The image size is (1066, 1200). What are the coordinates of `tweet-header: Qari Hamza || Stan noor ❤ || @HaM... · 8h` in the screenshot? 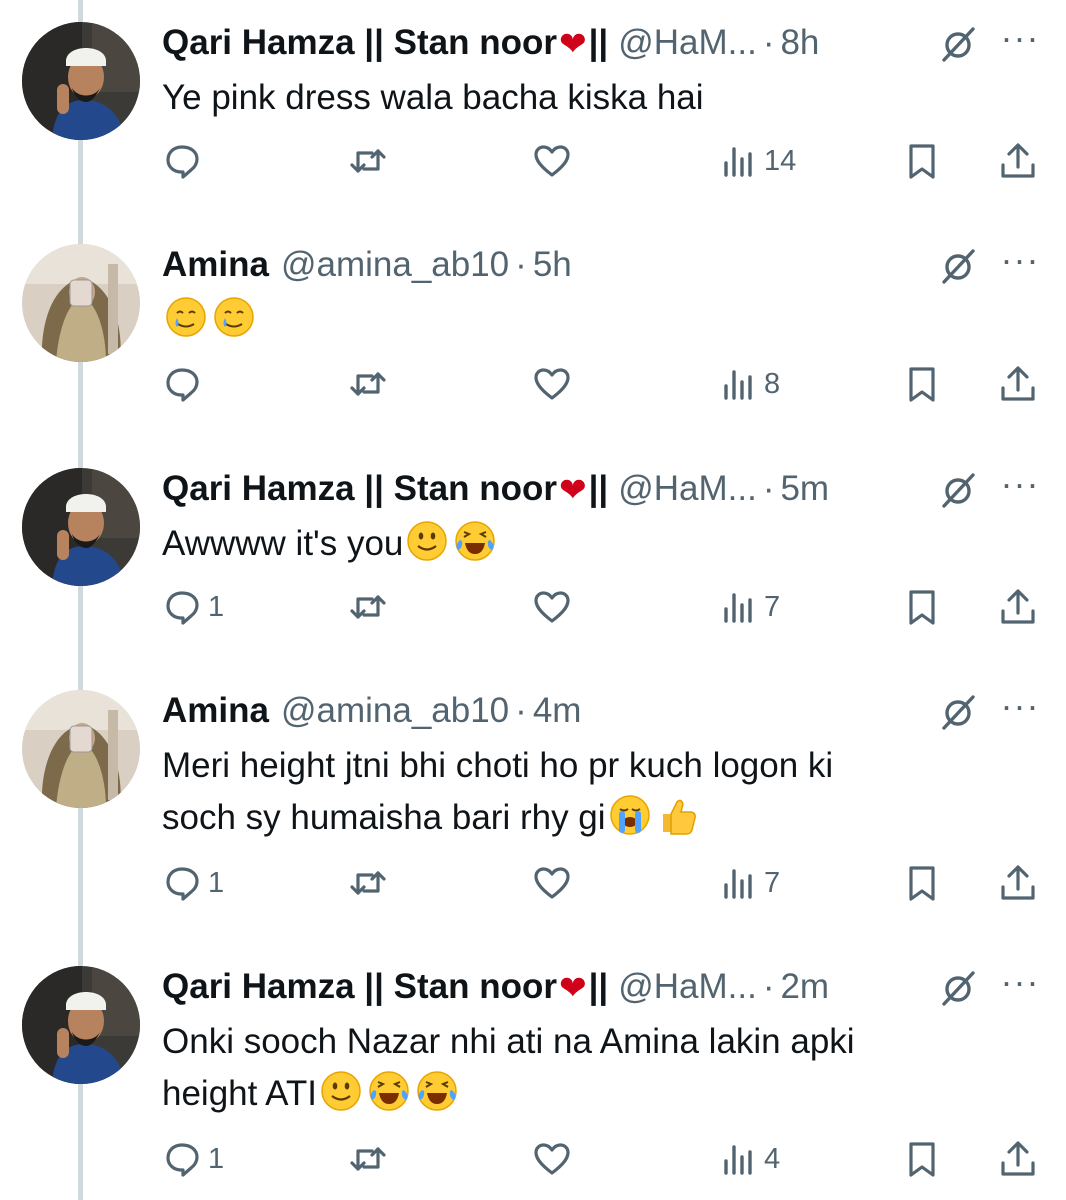 It's located at (490, 43).